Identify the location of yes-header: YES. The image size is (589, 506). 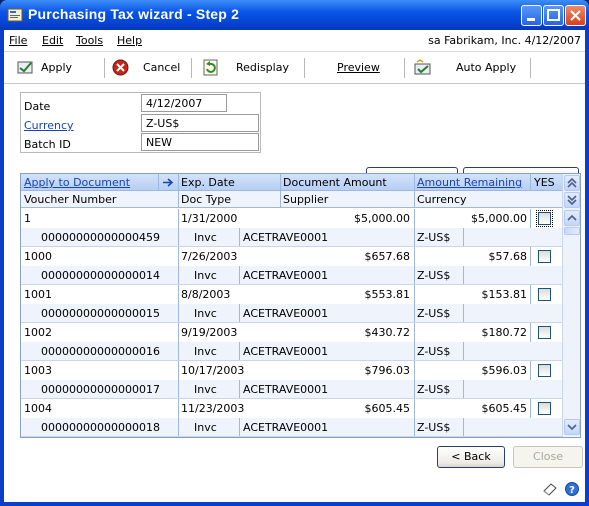
(544, 182).